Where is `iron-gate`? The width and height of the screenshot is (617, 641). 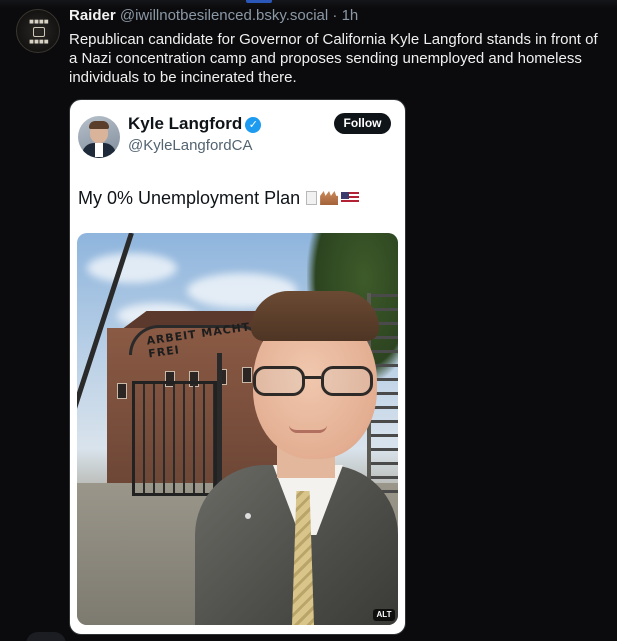 iron-gate is located at coordinates (174, 438).